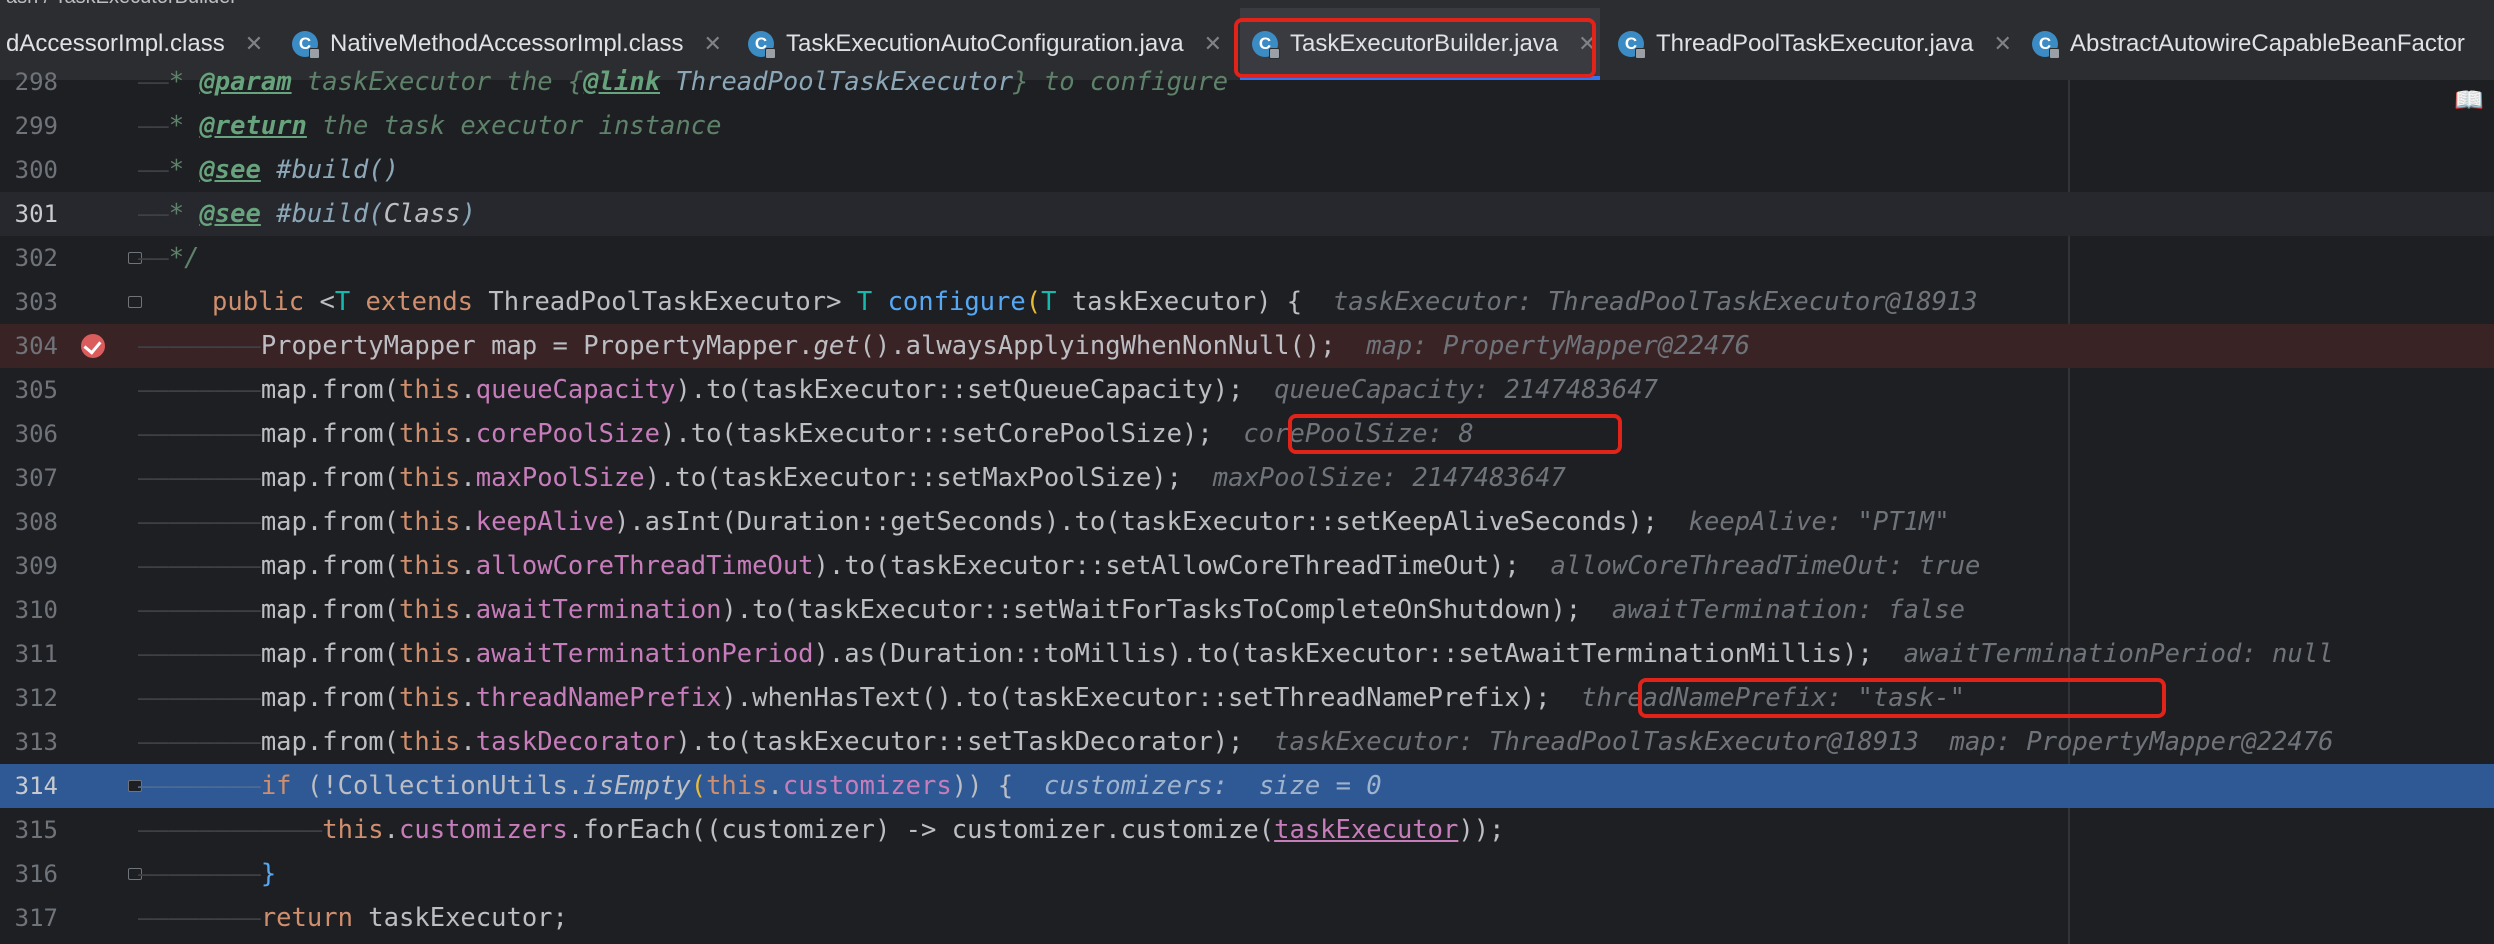 The width and height of the screenshot is (2494, 944). Describe the element at coordinates (1788, 610) in the screenshot. I see `inline-debug-value: awaitTermination: false` at that location.